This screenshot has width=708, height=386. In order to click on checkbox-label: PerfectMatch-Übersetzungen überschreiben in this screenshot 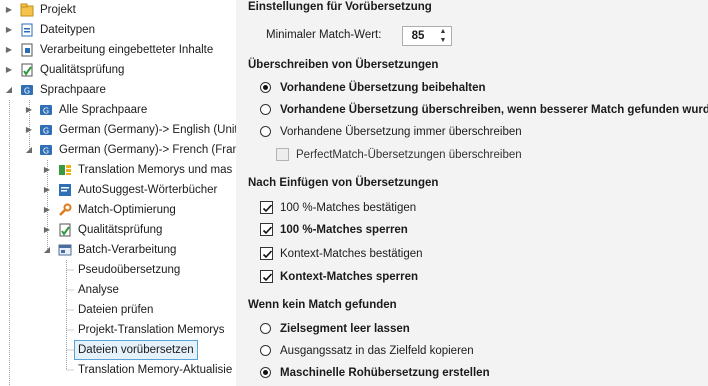, I will do `click(409, 155)`.